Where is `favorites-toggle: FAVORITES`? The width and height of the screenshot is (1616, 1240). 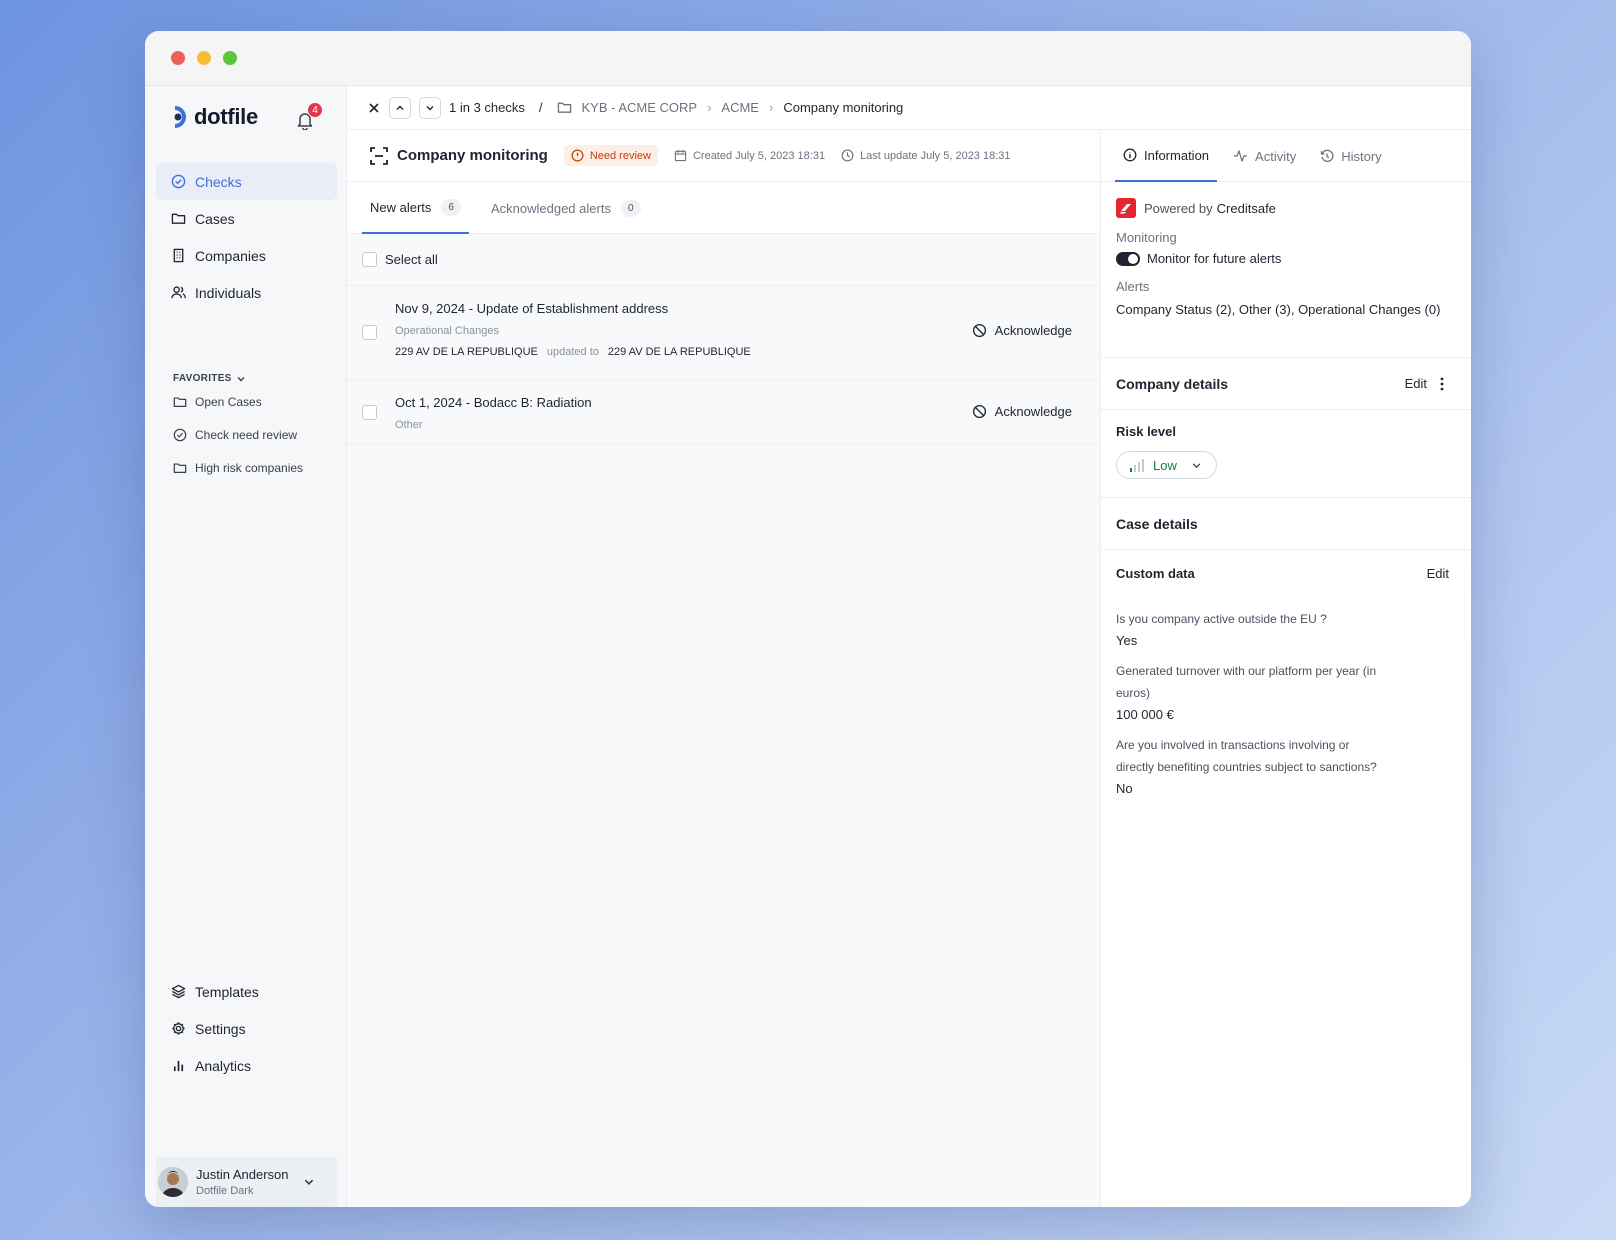 favorites-toggle: FAVORITES is located at coordinates (209, 378).